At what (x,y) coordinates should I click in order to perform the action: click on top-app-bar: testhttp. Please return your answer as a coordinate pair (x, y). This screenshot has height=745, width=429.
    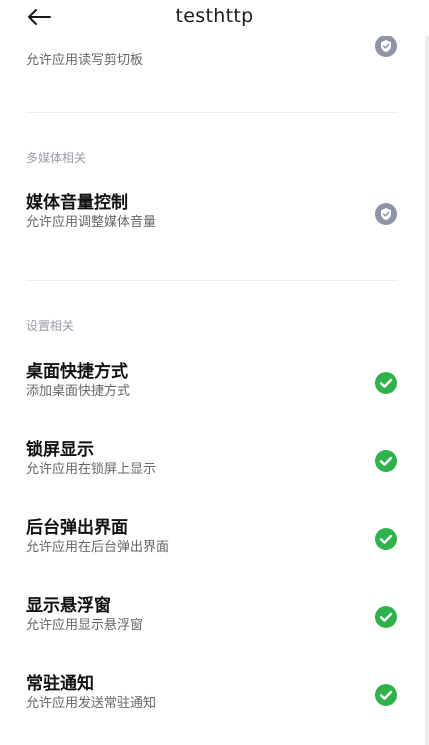
    Looking at the image, I should click on (214, 18).